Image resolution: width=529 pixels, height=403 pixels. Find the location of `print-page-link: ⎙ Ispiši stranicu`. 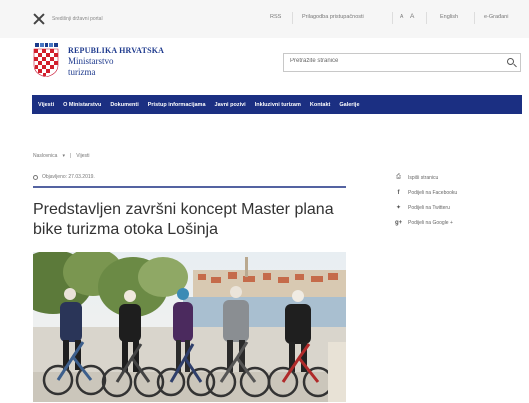

print-page-link: ⎙ Ispiši stranicu is located at coordinates (426, 177).